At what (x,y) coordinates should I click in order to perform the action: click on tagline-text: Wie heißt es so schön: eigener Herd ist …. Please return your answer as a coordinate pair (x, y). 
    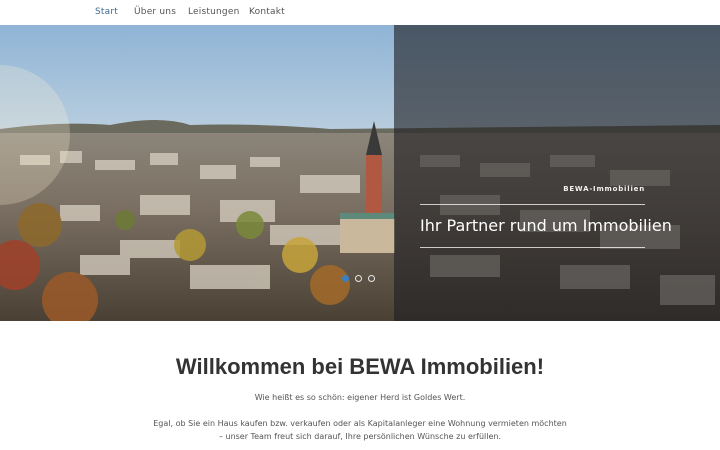
    Looking at the image, I should click on (360, 397).